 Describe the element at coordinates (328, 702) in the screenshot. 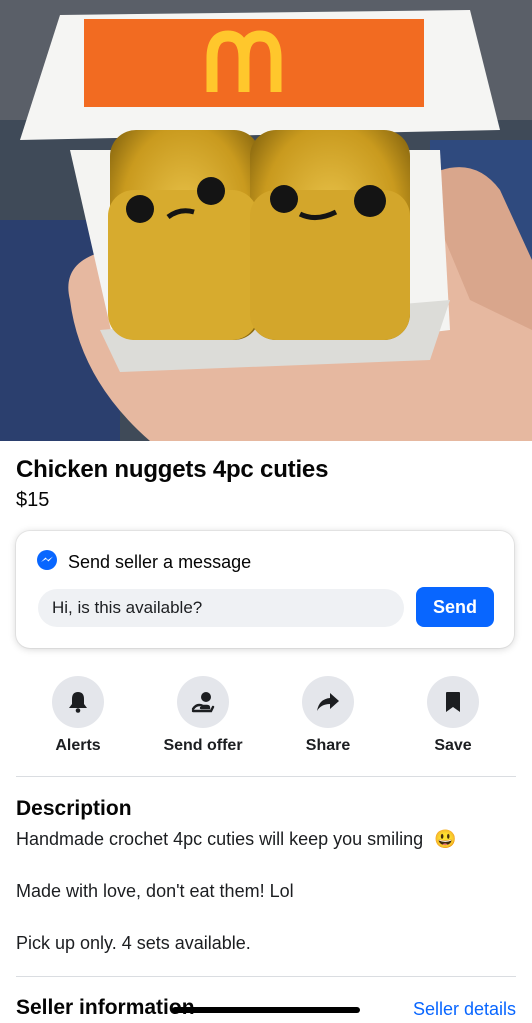

I see `share-arrow-icon` at that location.